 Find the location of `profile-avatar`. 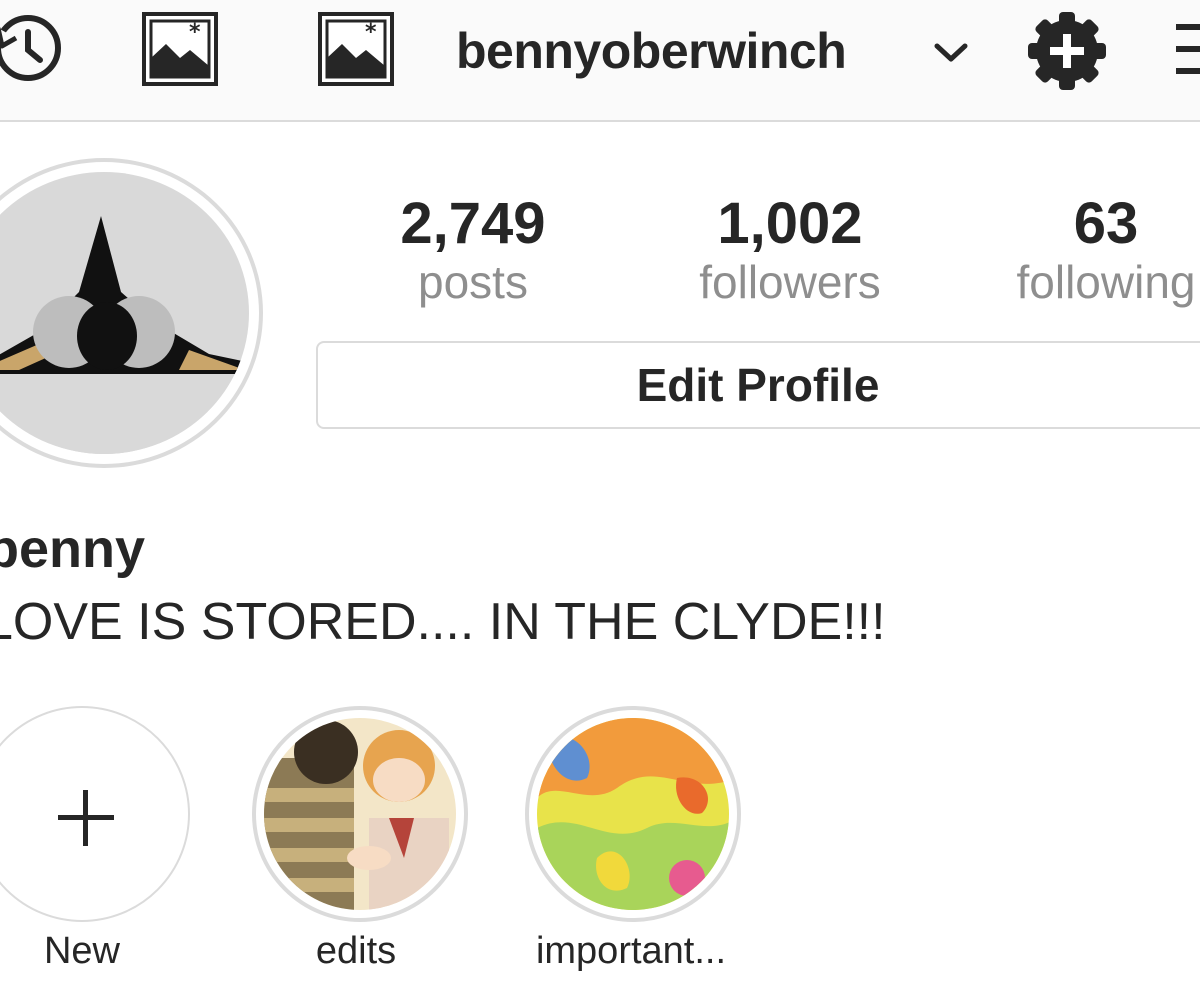

profile-avatar is located at coordinates (131, 313).